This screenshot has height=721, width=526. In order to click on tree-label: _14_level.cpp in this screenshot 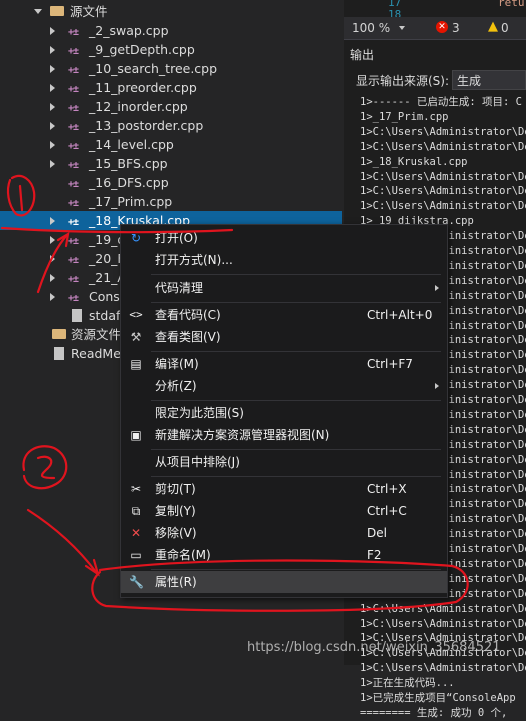, I will do `click(131, 144)`.